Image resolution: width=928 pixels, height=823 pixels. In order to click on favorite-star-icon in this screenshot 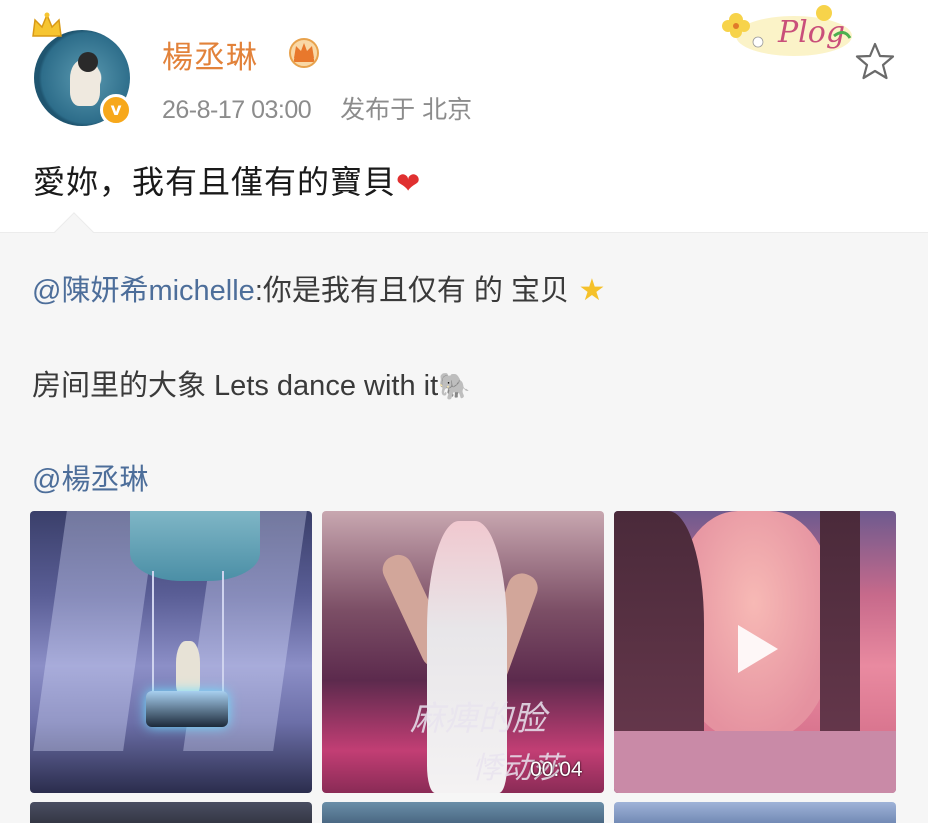, I will do `click(875, 61)`.